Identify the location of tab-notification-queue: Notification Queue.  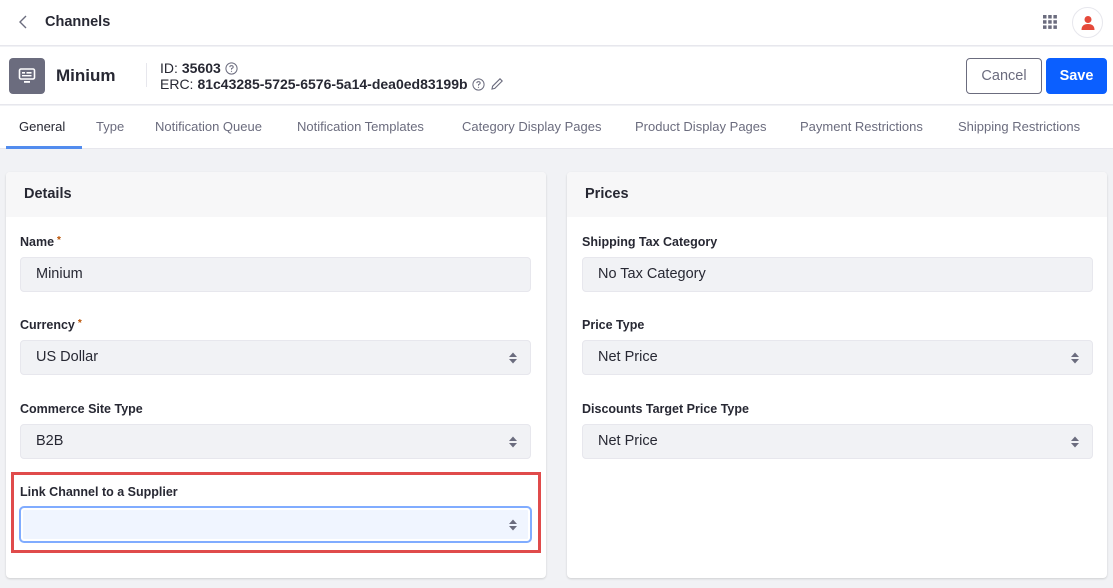
(208, 126).